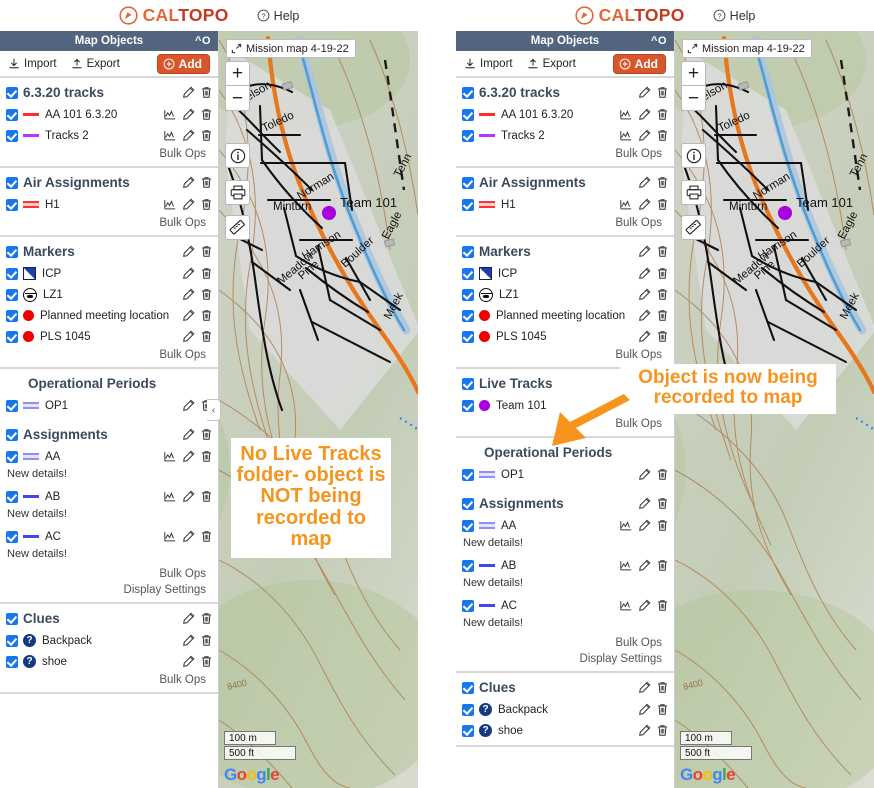 The width and height of the screenshot is (874, 788). I want to click on folder-row: 6.3.20 tracks, so click(565, 92).